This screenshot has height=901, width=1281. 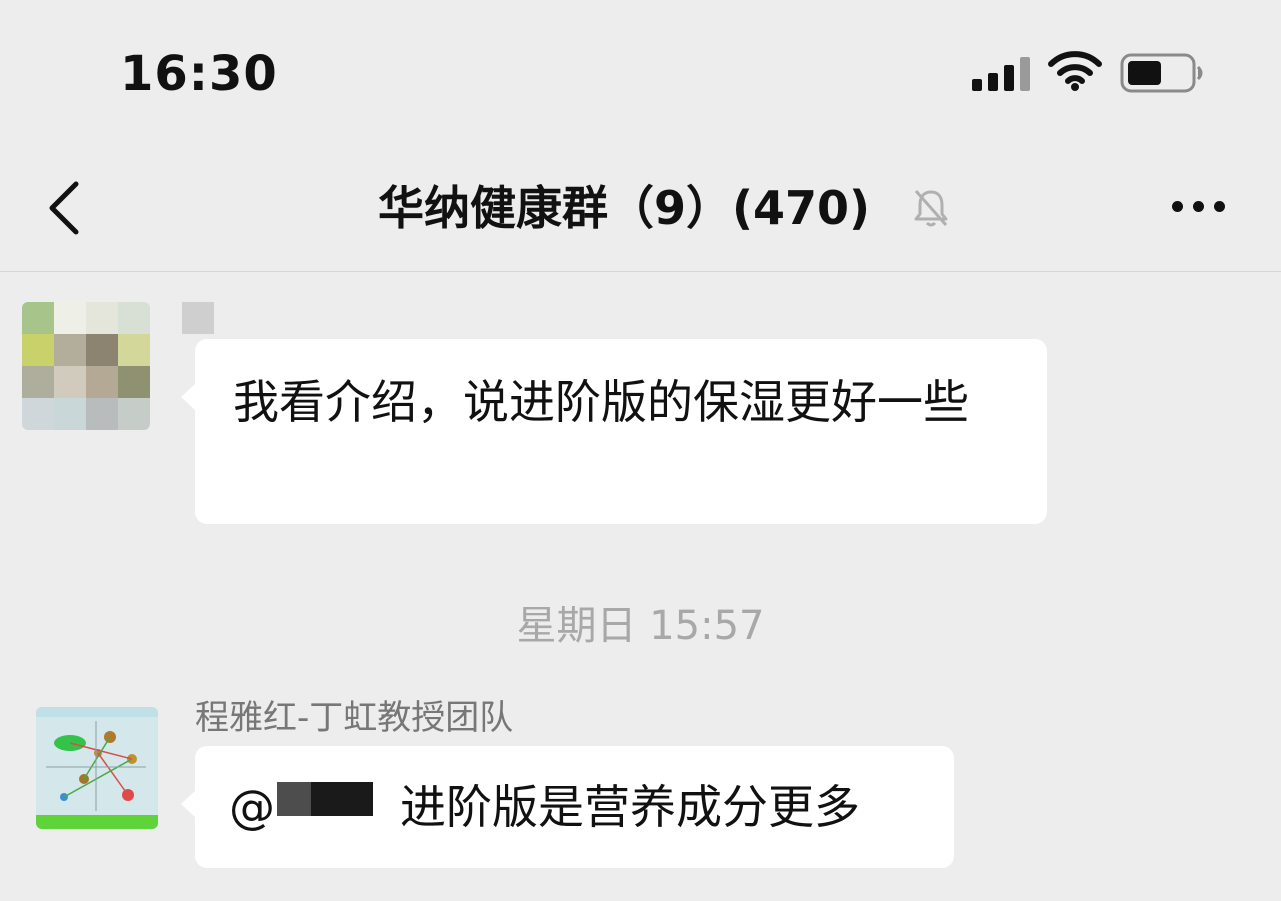 What do you see at coordinates (65, 208) in the screenshot?
I see `chevron-left-icon` at bounding box center [65, 208].